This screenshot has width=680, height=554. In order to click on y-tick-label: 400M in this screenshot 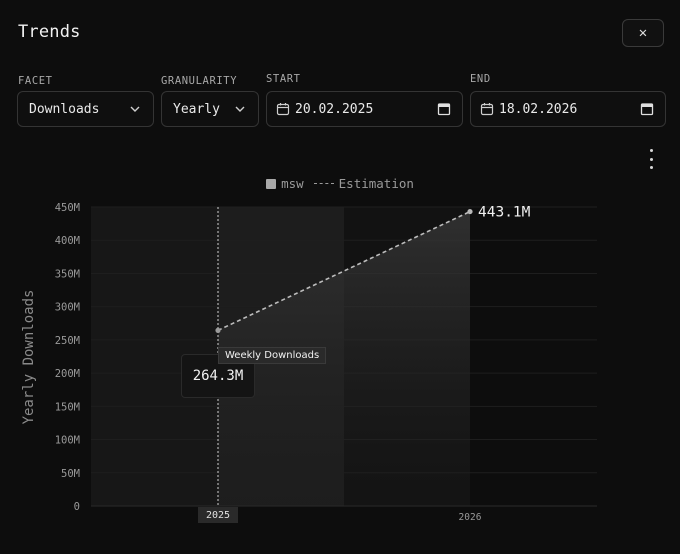, I will do `click(67, 241)`.